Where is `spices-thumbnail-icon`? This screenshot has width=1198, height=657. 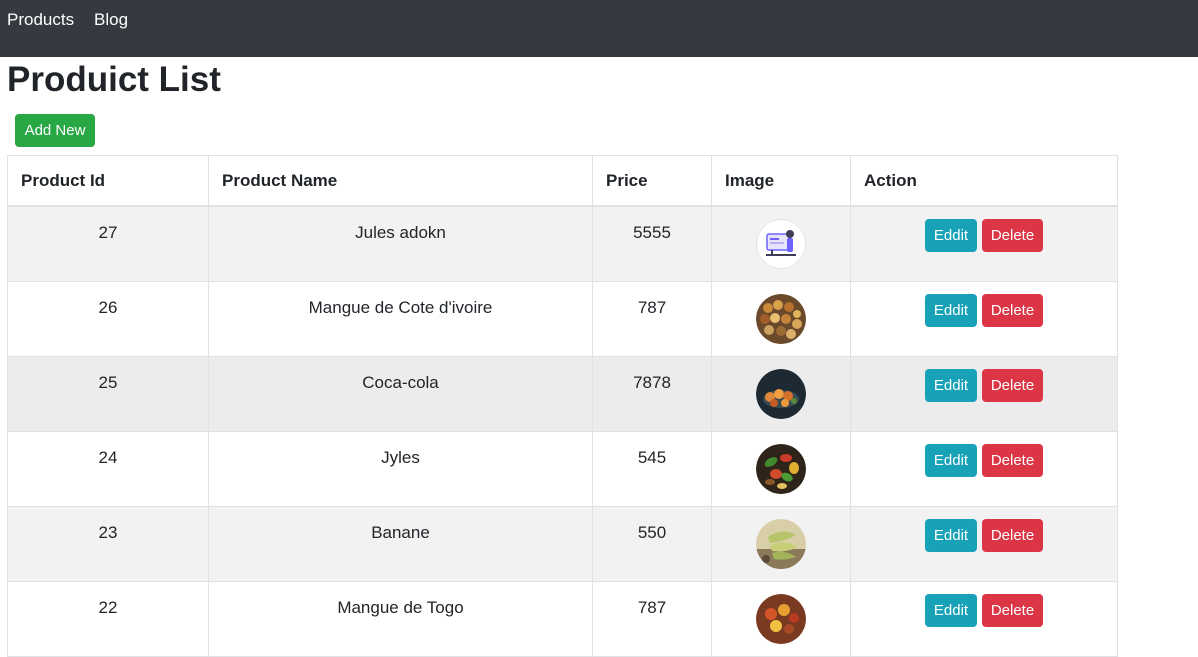
spices-thumbnail-icon is located at coordinates (781, 619).